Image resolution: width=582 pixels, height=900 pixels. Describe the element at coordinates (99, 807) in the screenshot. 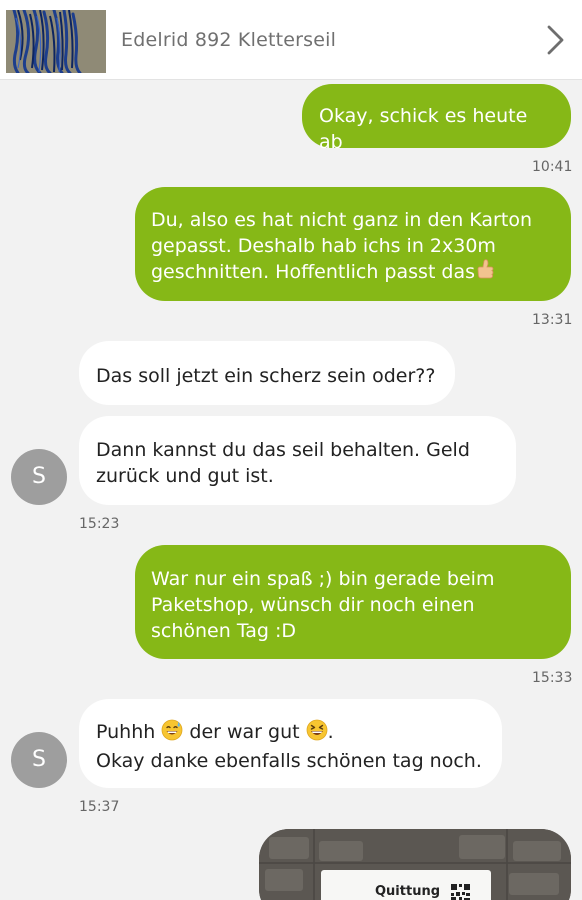

I see `message-timestamp: 15:37` at that location.